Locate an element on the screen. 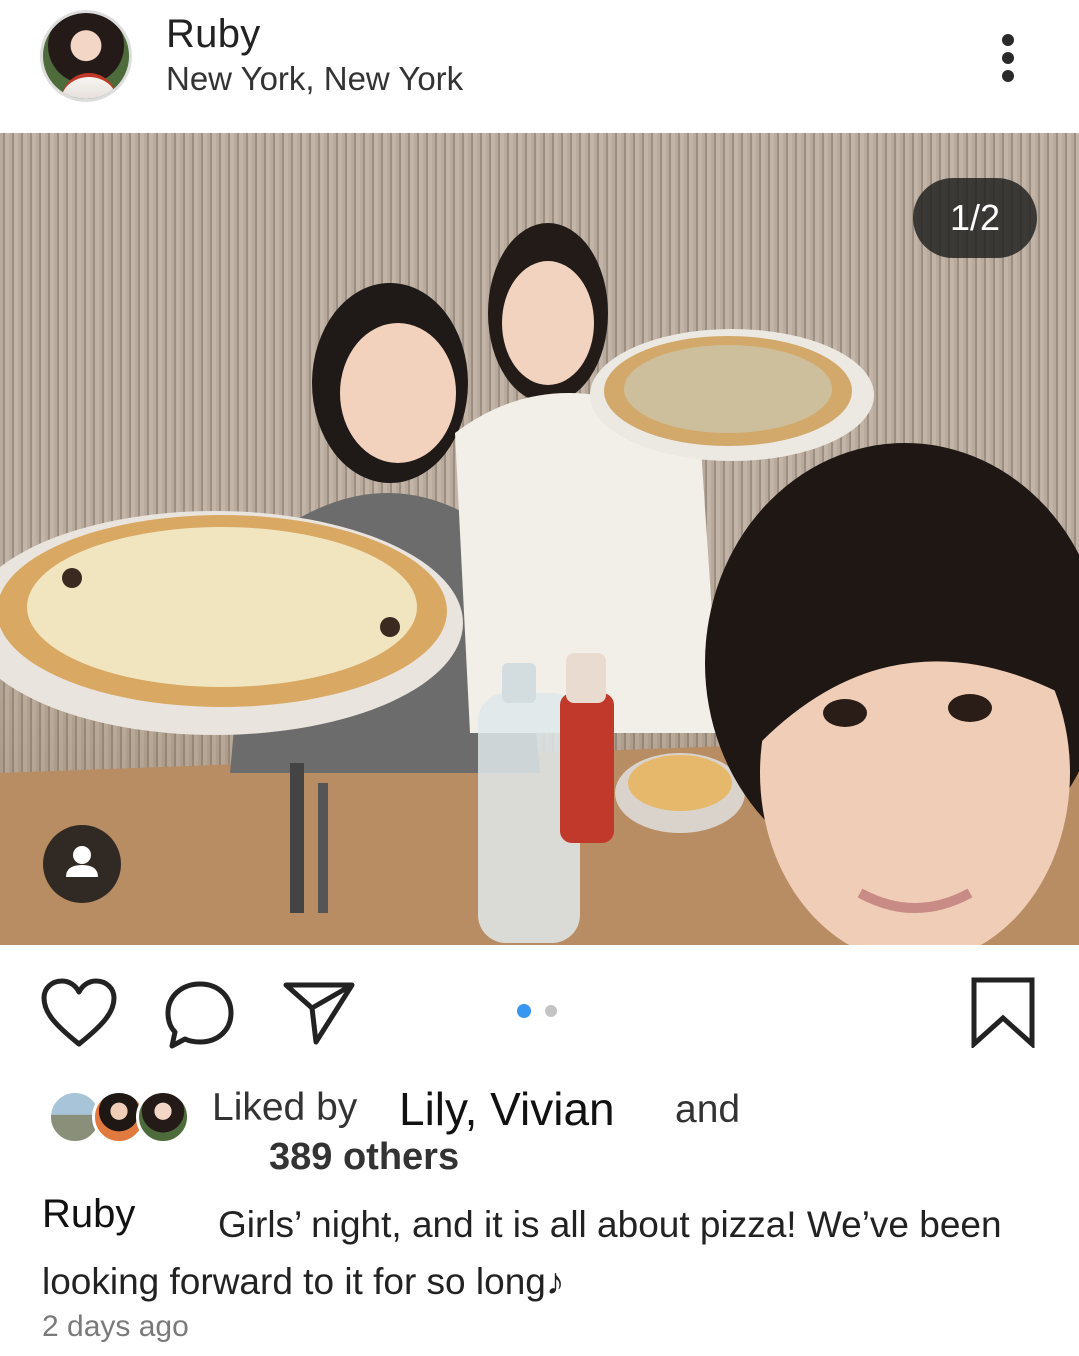 The height and width of the screenshot is (1356, 1079). comment-icon is located at coordinates (200, 1017).